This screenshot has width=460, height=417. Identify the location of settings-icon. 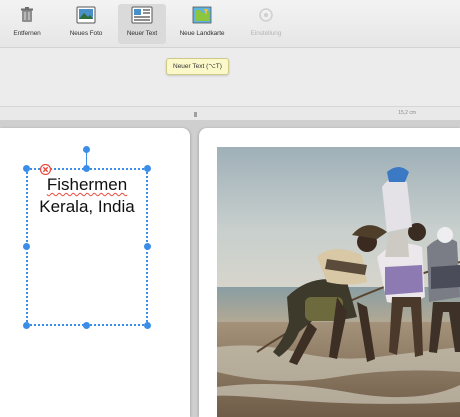
(266, 15).